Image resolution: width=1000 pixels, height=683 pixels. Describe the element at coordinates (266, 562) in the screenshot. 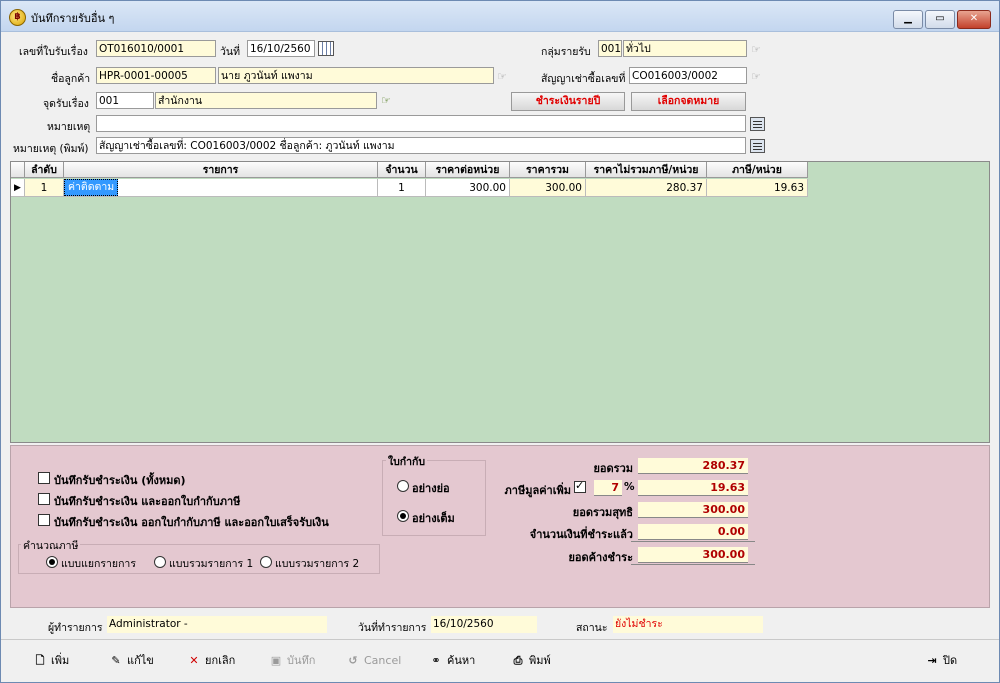

I see `tax-calc-combined2-radio` at that location.